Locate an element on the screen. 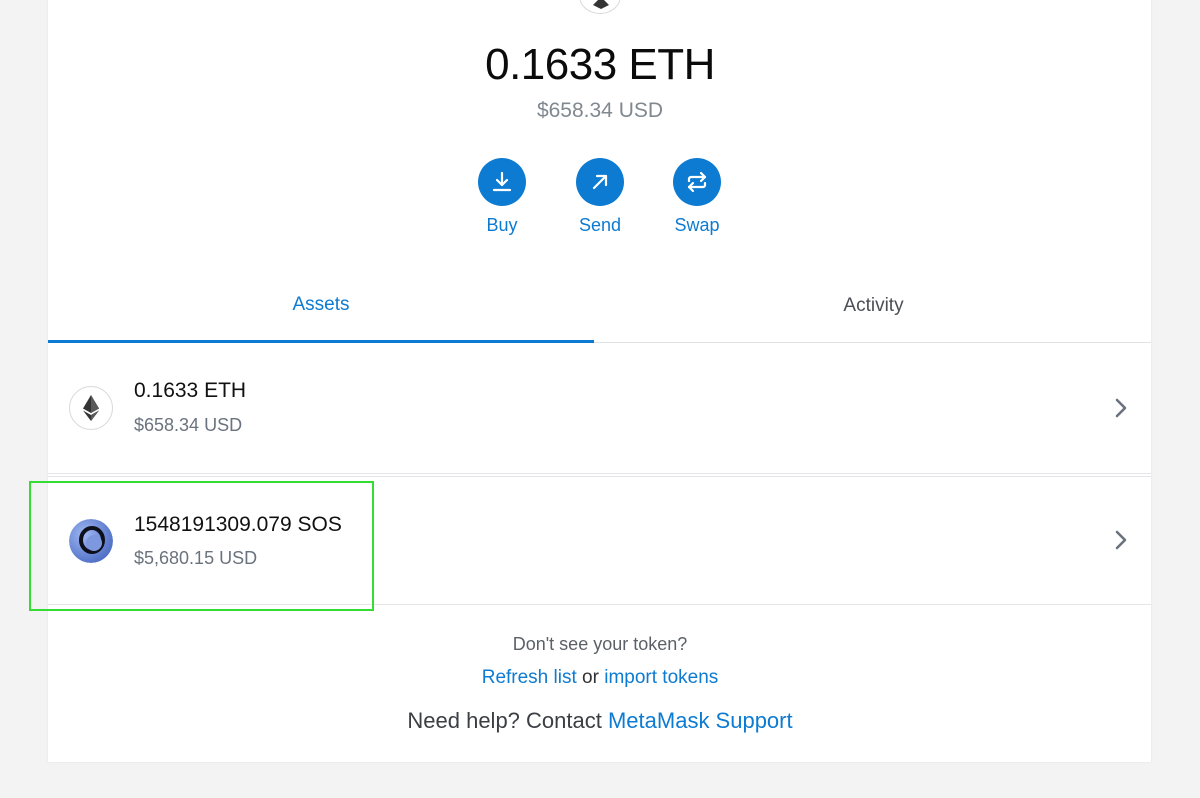  swap-icon is located at coordinates (697, 182).